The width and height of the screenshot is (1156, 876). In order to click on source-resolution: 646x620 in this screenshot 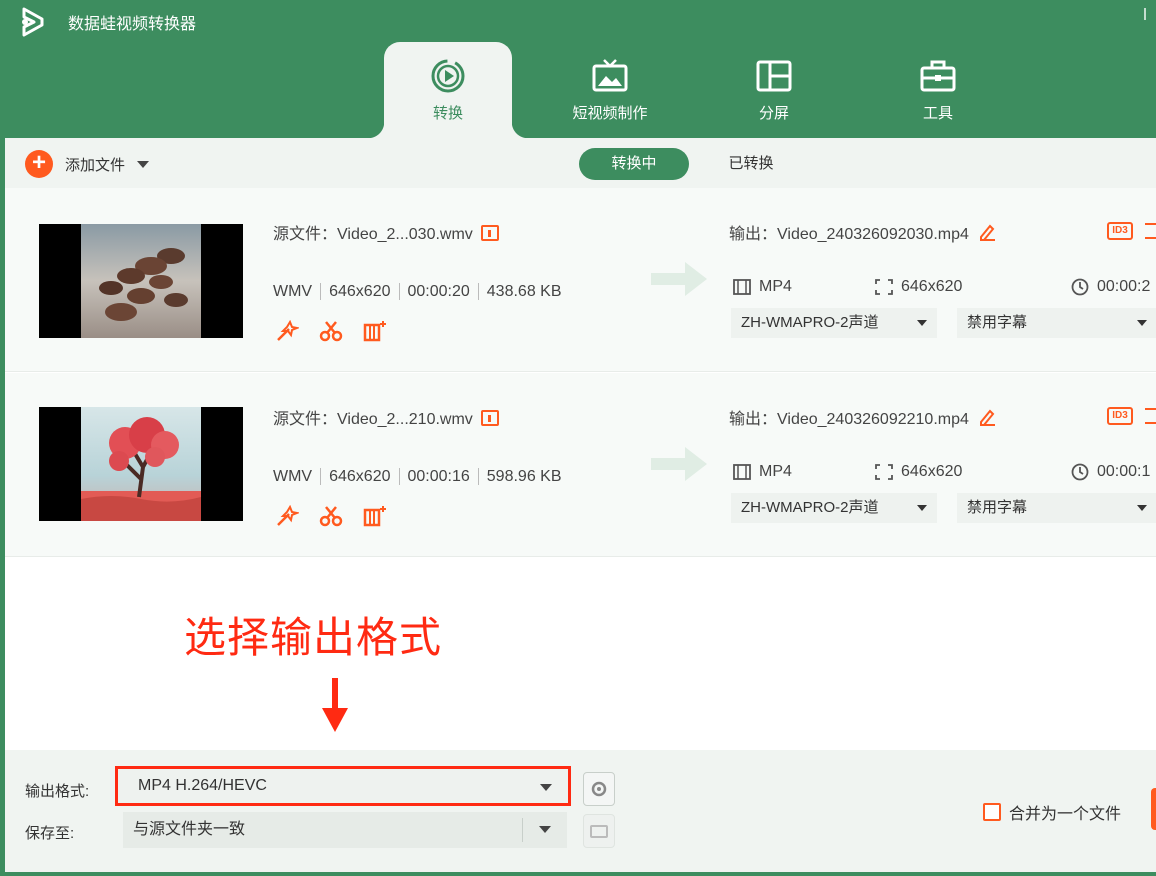, I will do `click(355, 291)`.